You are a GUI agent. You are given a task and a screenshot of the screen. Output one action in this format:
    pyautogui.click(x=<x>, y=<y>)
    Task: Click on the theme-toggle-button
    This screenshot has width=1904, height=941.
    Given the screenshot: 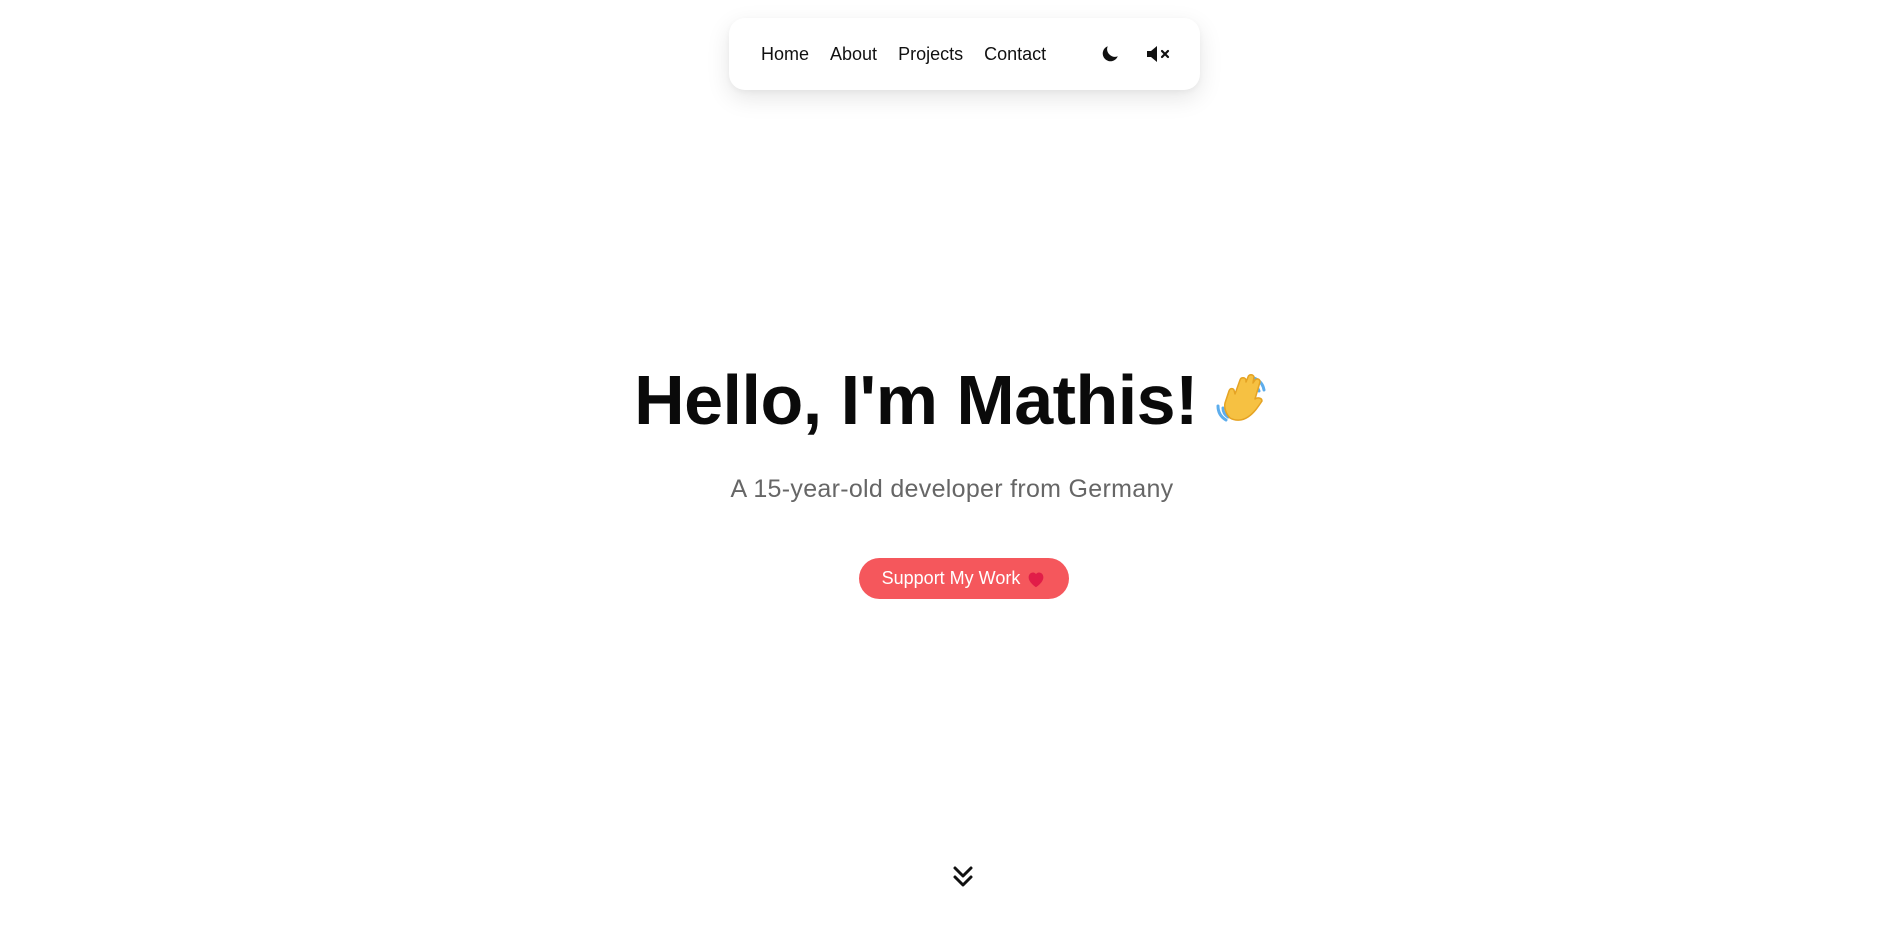 What is the action you would take?
    pyautogui.click(x=1110, y=54)
    